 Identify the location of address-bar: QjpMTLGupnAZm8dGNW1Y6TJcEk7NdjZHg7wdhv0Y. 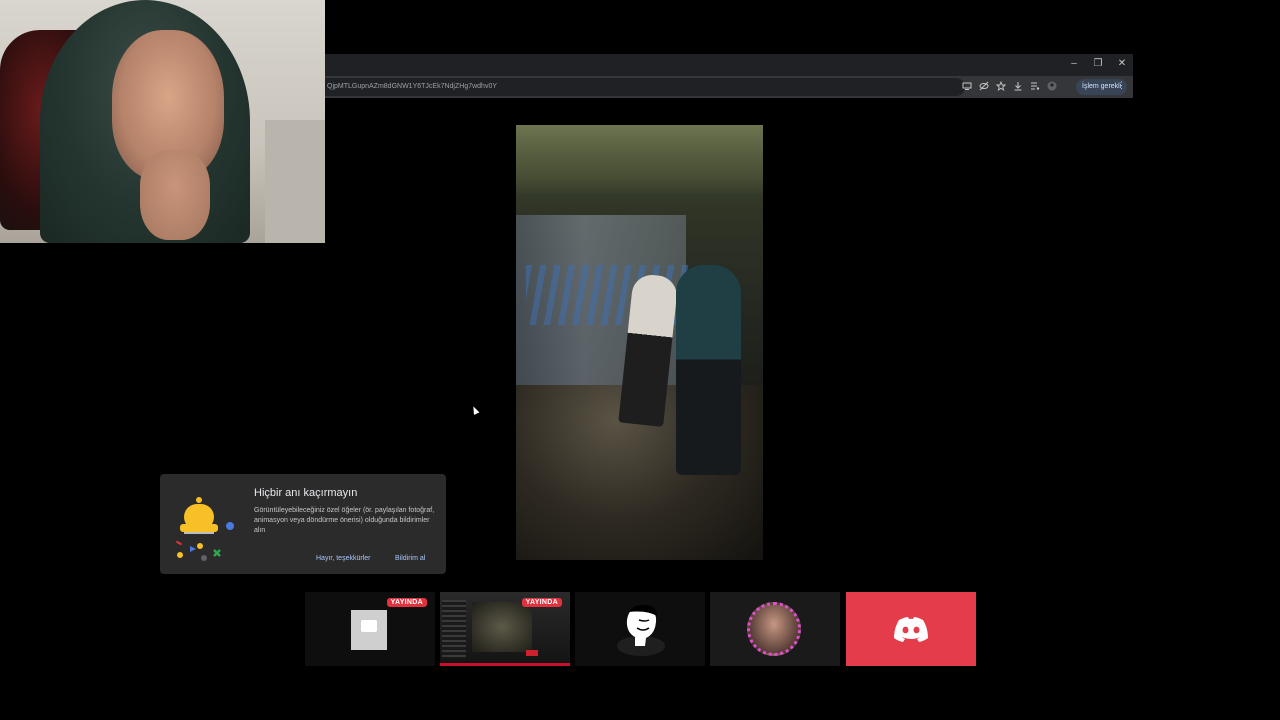
(645, 87).